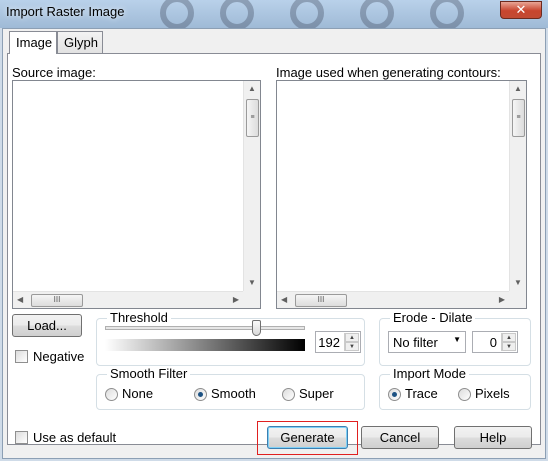 The height and width of the screenshot is (461, 548). Describe the element at coordinates (80, 42) in the screenshot. I see `tab-glyph: Glyph` at that location.